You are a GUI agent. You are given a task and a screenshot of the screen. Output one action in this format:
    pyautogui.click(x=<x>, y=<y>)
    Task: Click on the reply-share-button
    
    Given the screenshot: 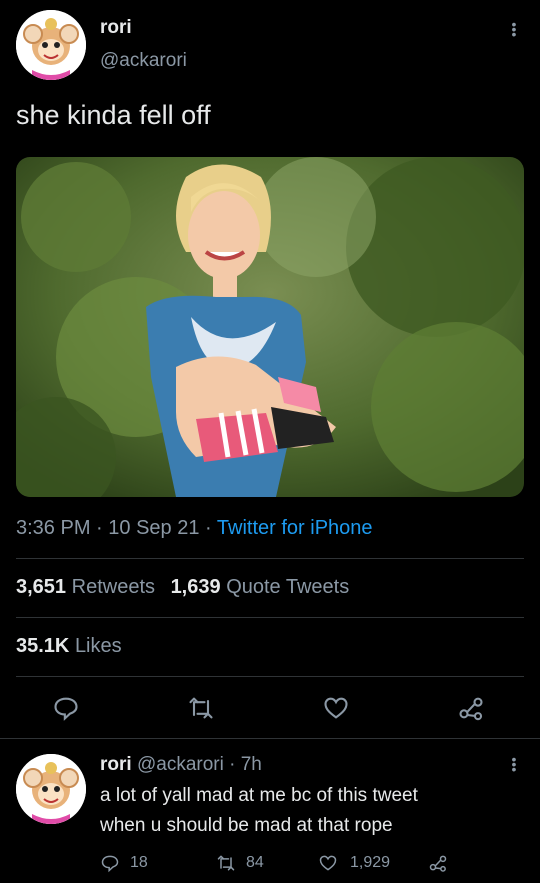 What is the action you would take?
    pyautogui.click(x=438, y=863)
    